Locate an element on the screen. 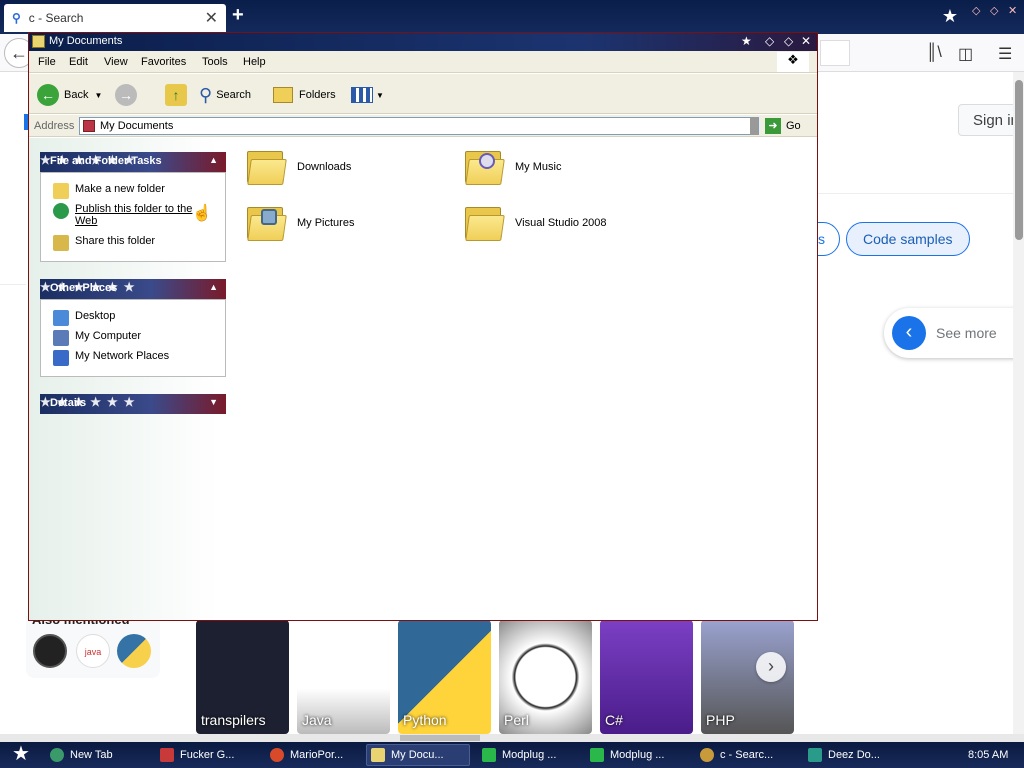  address-dropdown is located at coordinates (754, 126).